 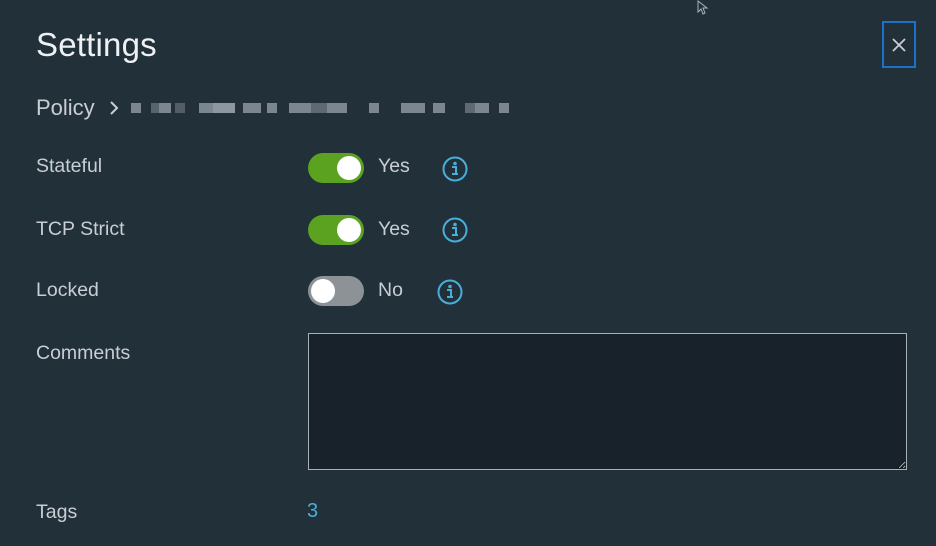 What do you see at coordinates (394, 166) in the screenshot?
I see `stateful-value: Yes` at bounding box center [394, 166].